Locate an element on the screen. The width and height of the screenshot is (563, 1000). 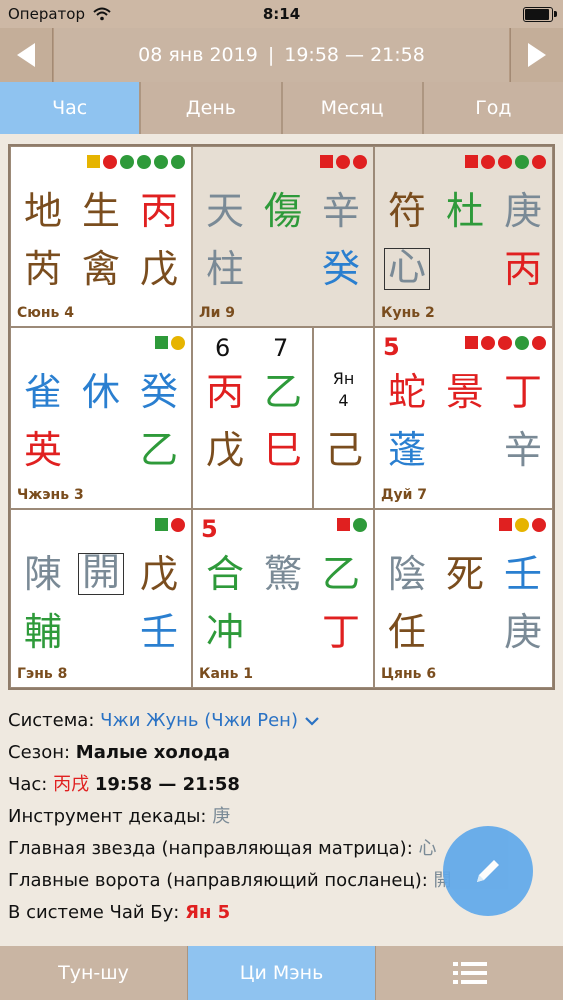
season-value: Малые холода is located at coordinates (153, 752).